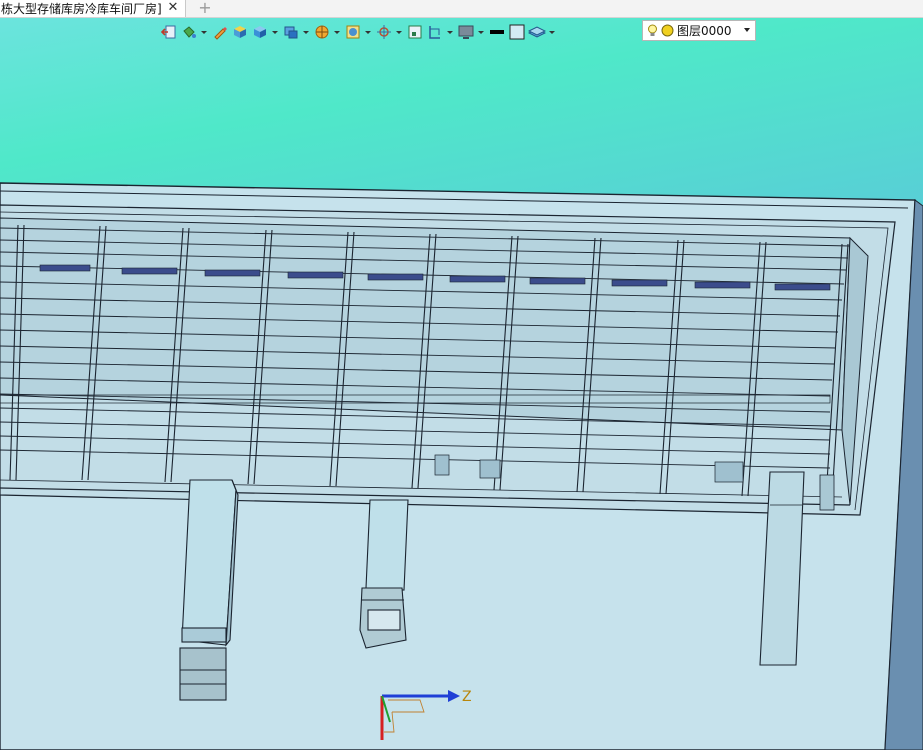  I want to click on cube-view-icon, so click(260, 32).